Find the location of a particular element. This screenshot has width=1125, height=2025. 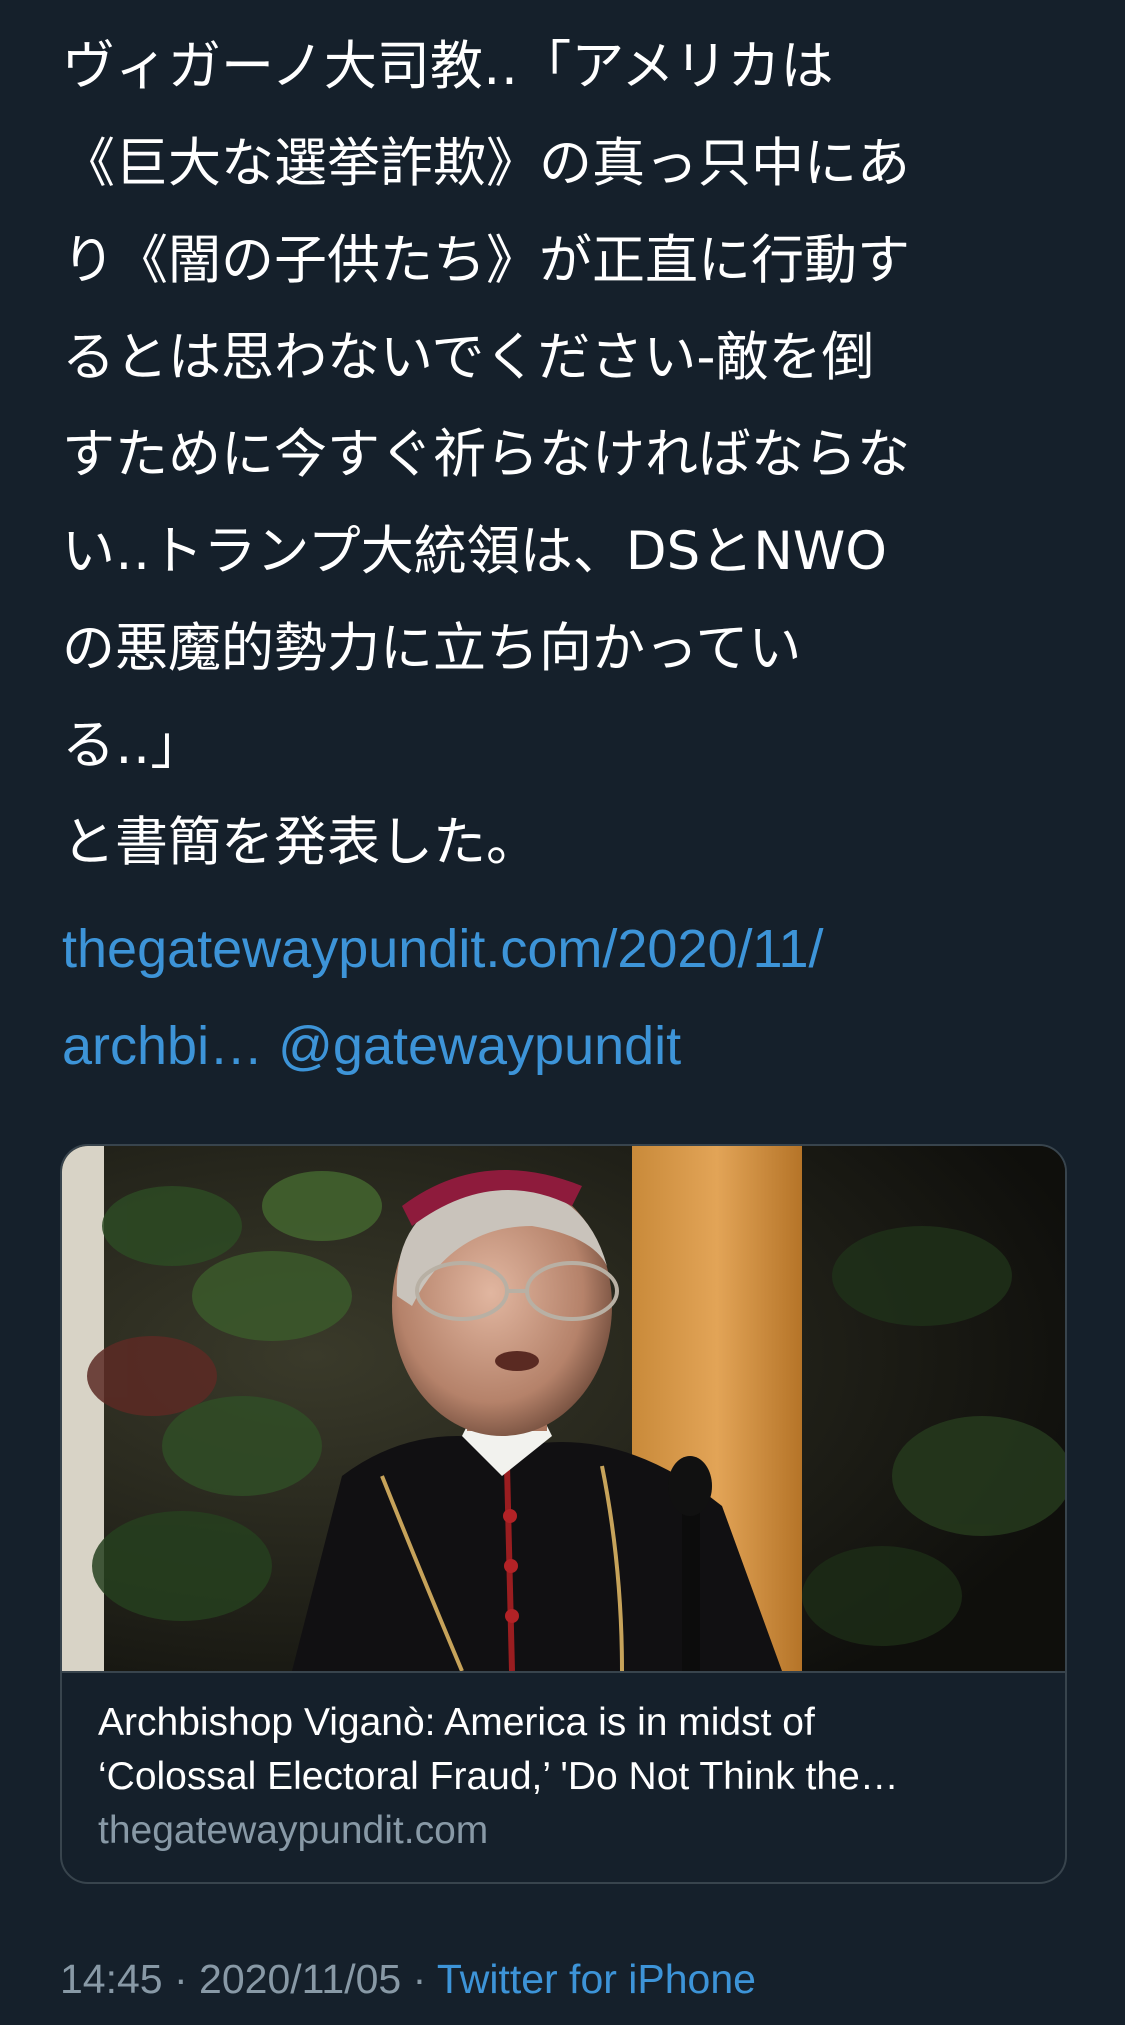

mention-link: @gatewaypundit is located at coordinates (479, 1046).